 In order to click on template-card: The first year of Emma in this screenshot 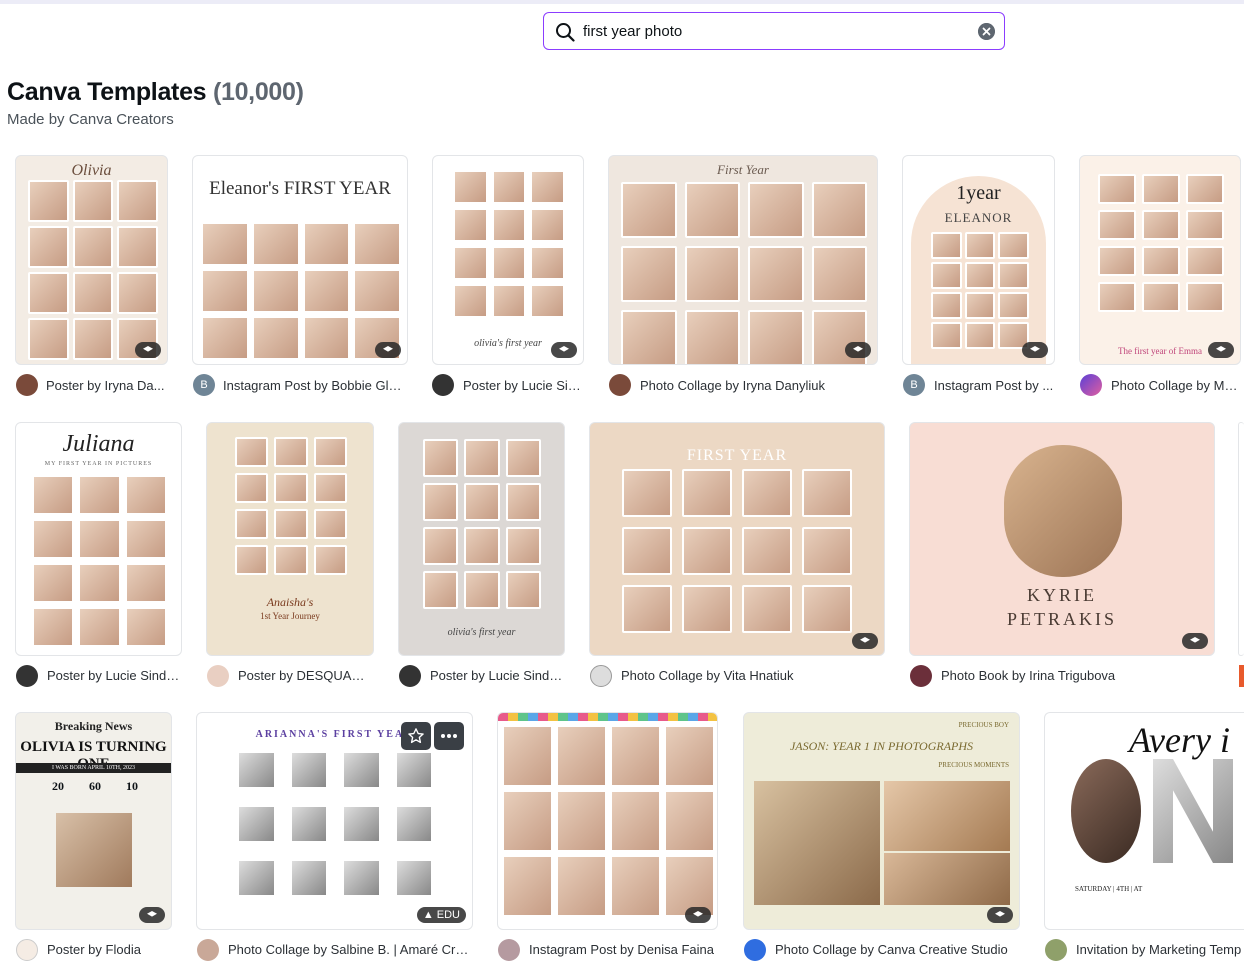, I will do `click(1160, 260)`.